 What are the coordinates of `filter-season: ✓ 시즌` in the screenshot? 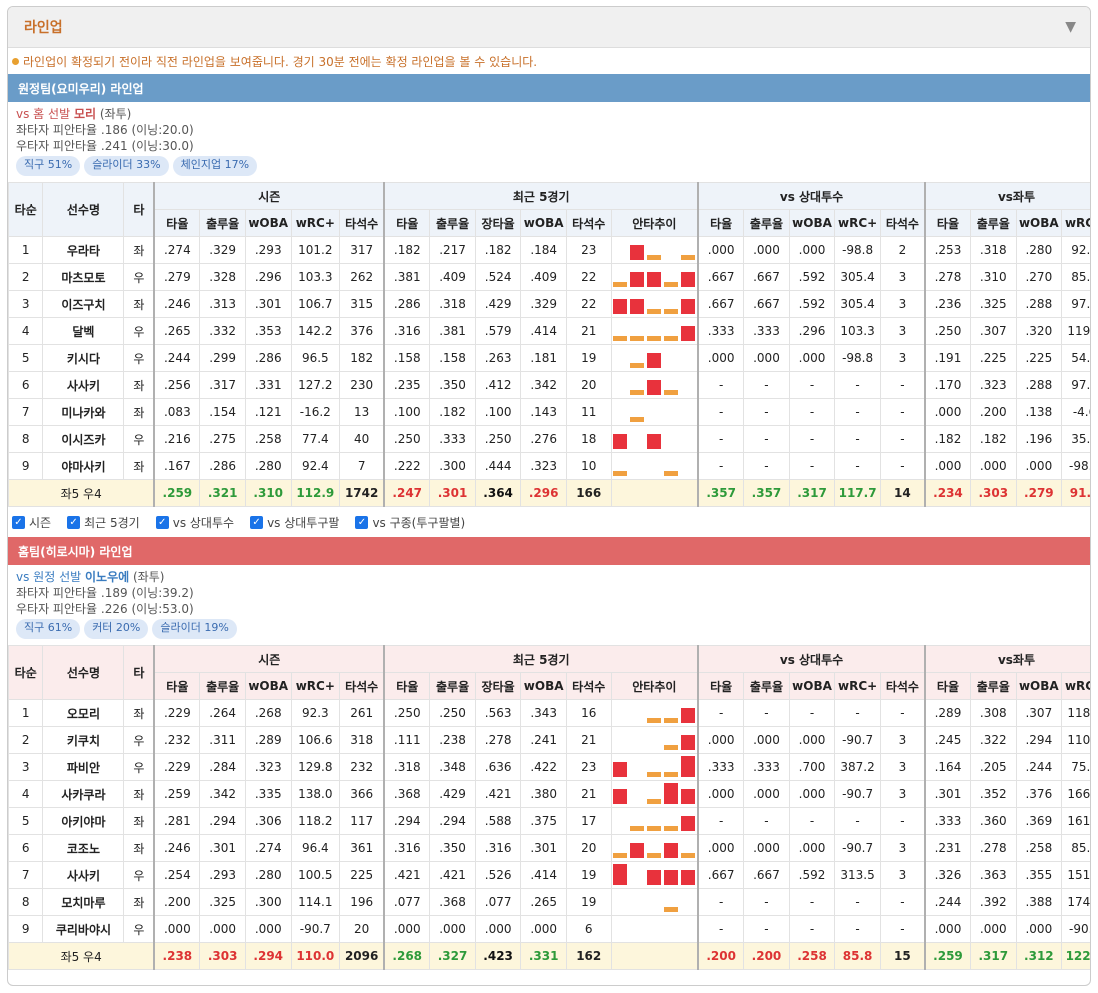 It's located at (31, 522).